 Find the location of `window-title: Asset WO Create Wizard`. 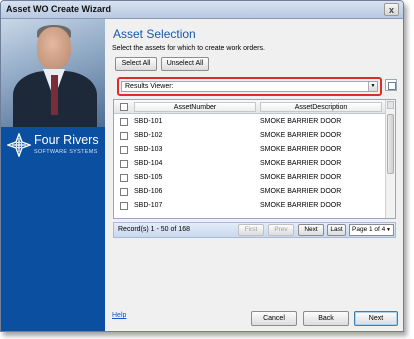

window-title: Asset WO Create Wizard is located at coordinates (58, 9).